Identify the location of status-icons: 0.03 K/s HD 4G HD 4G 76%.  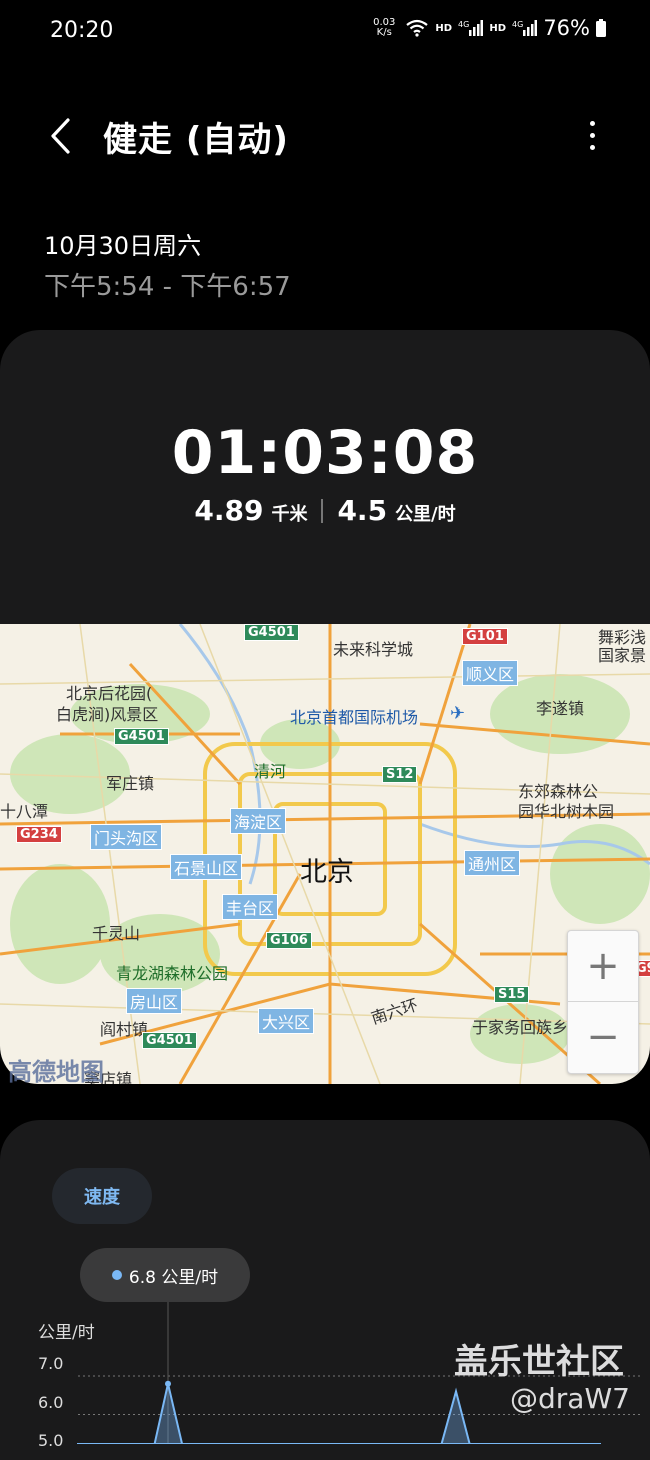
(489, 28).